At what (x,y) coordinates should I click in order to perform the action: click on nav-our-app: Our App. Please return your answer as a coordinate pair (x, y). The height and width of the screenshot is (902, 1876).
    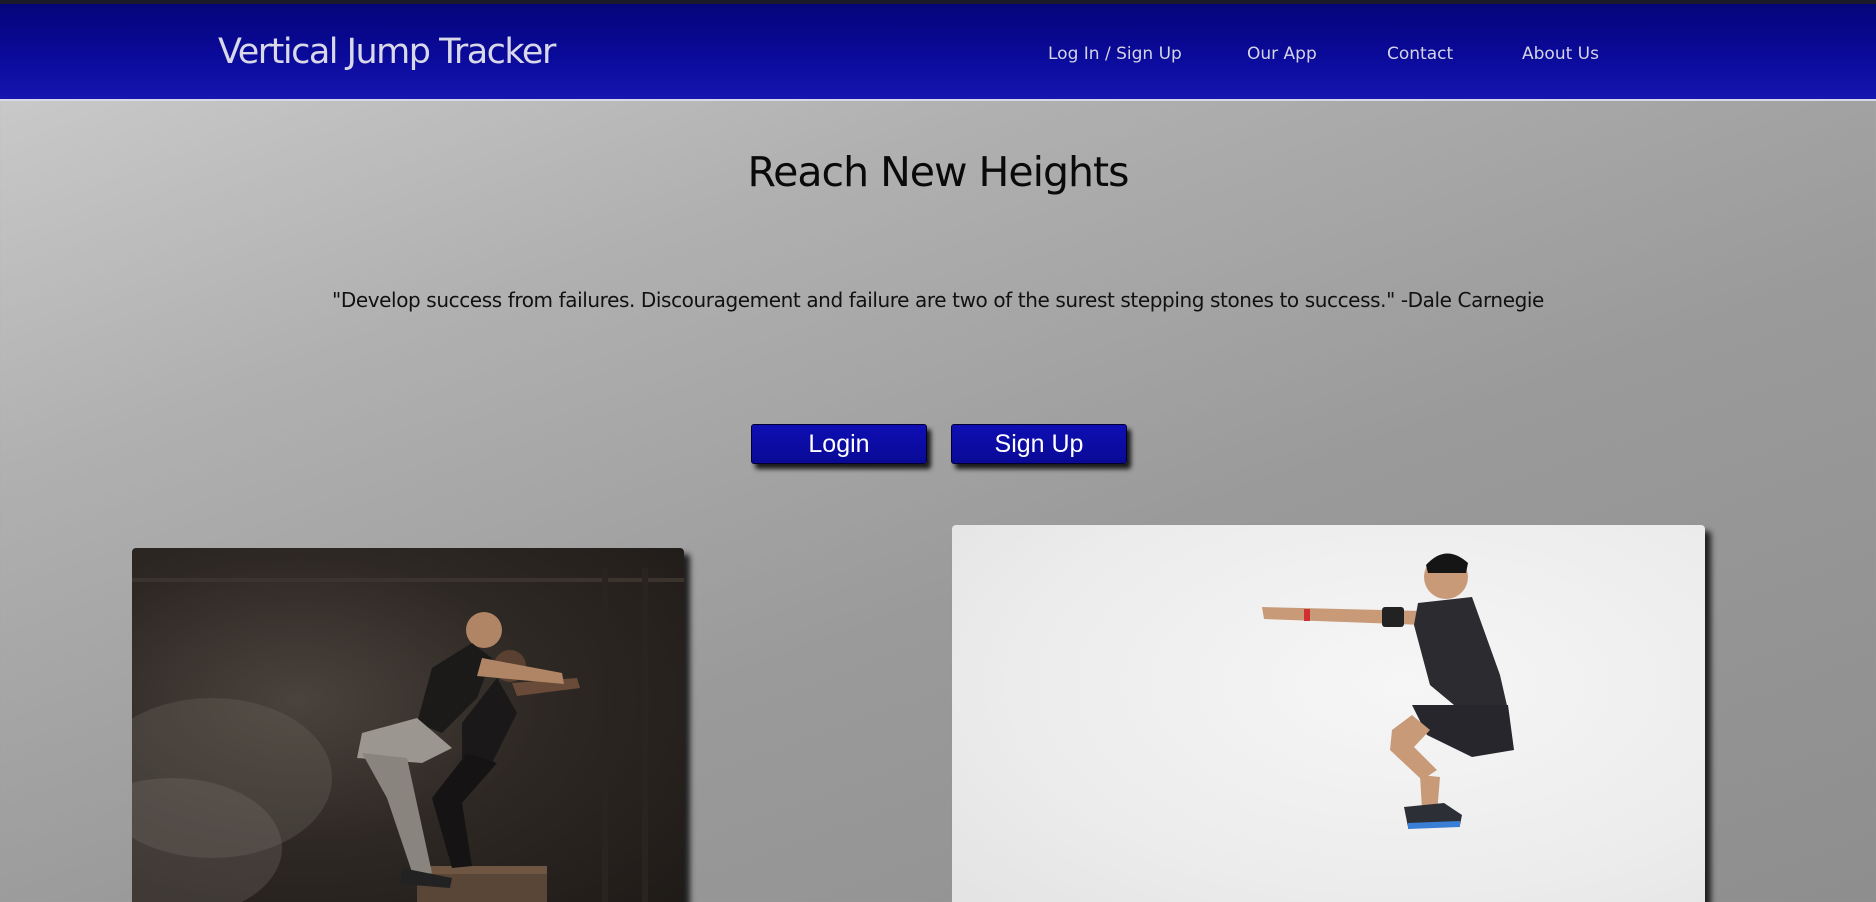
    Looking at the image, I should click on (1282, 54).